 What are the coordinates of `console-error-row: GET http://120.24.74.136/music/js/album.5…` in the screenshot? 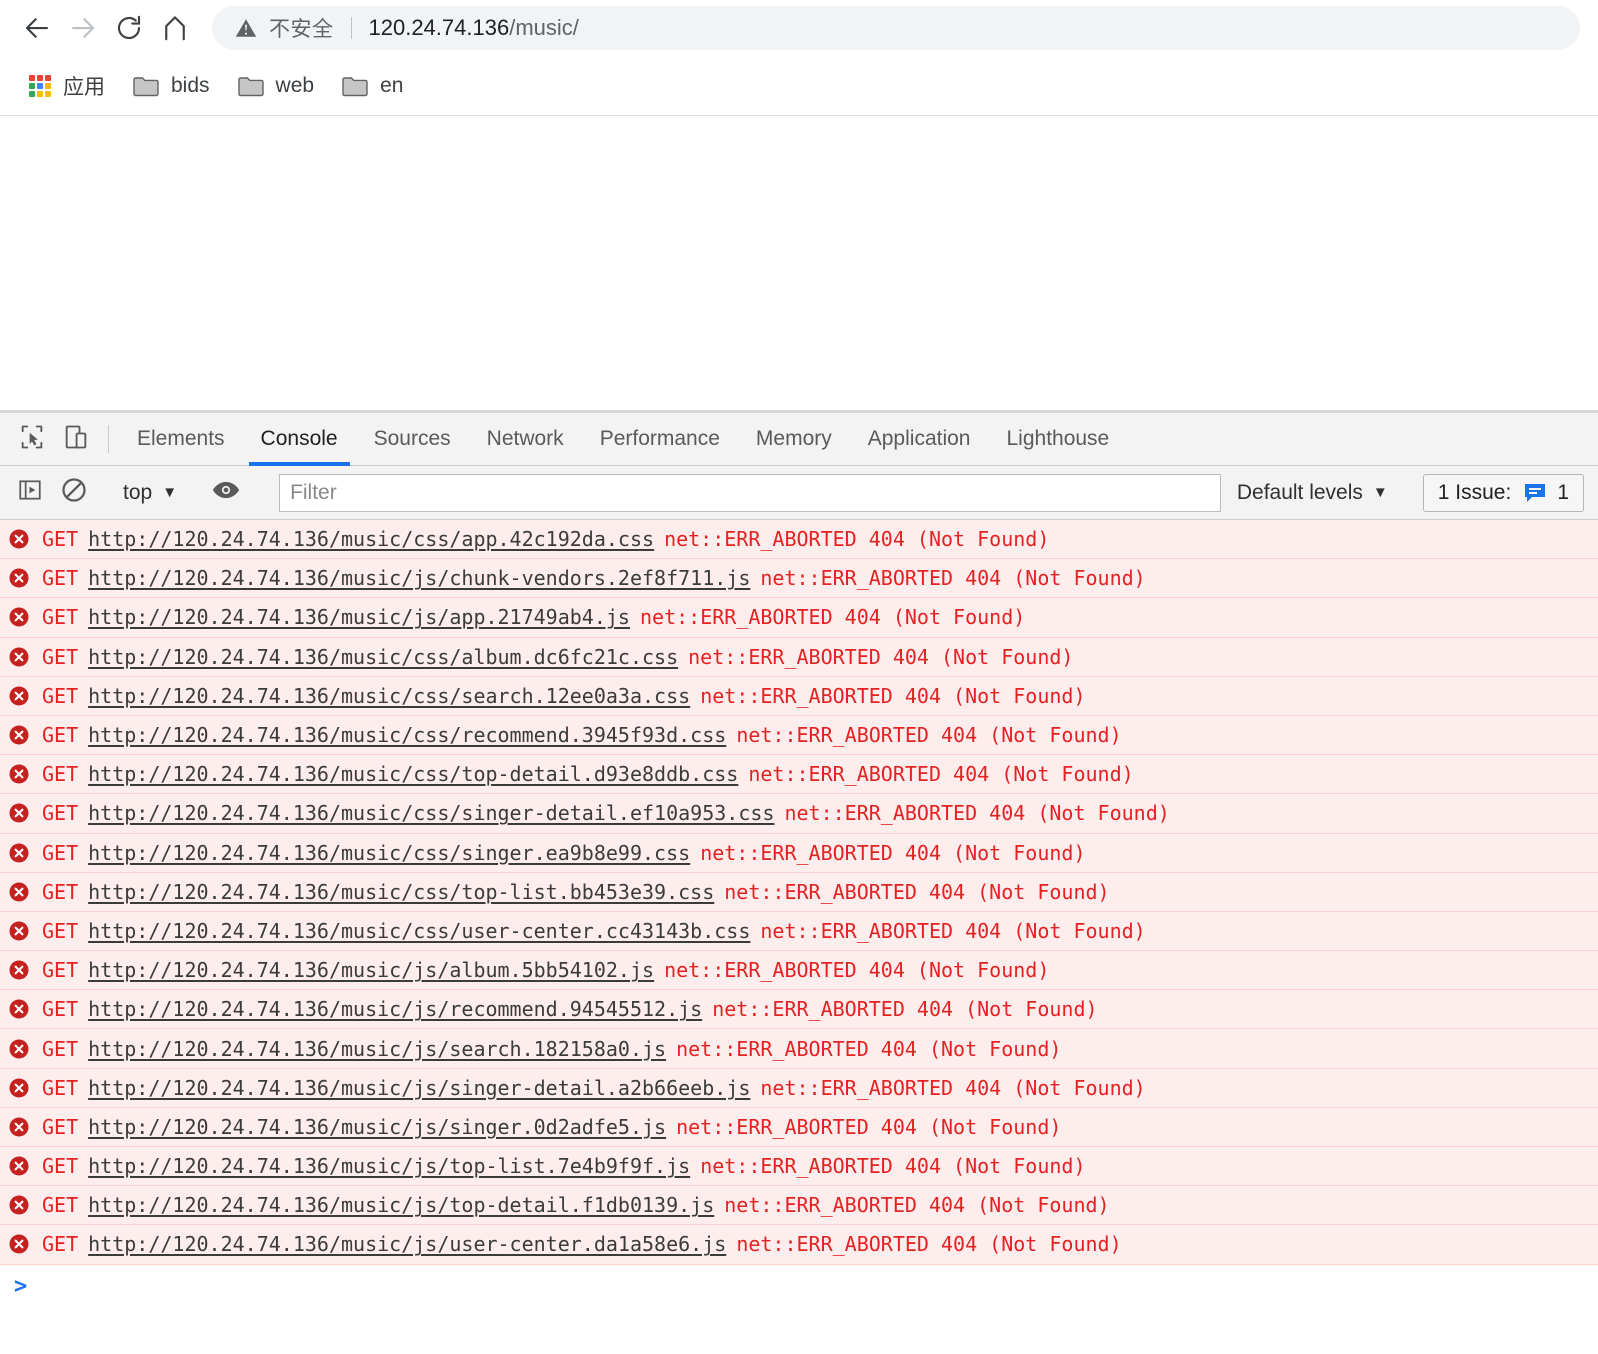 It's located at (799, 971).